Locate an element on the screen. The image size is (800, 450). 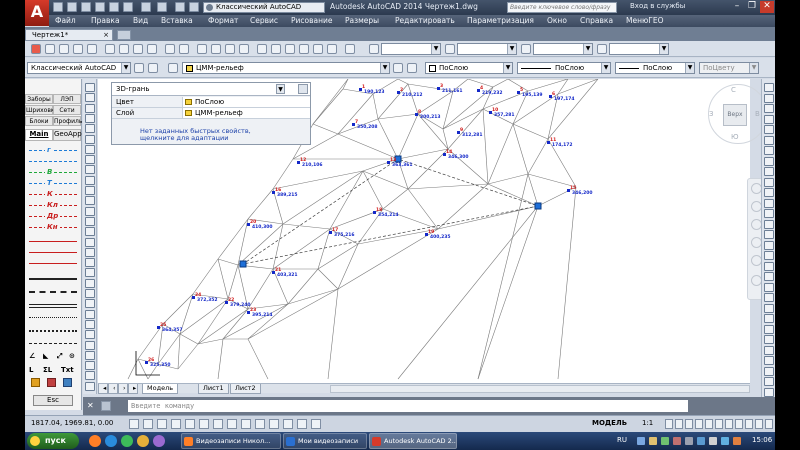
lock-ui-icon is located at coordinates (153, 68).